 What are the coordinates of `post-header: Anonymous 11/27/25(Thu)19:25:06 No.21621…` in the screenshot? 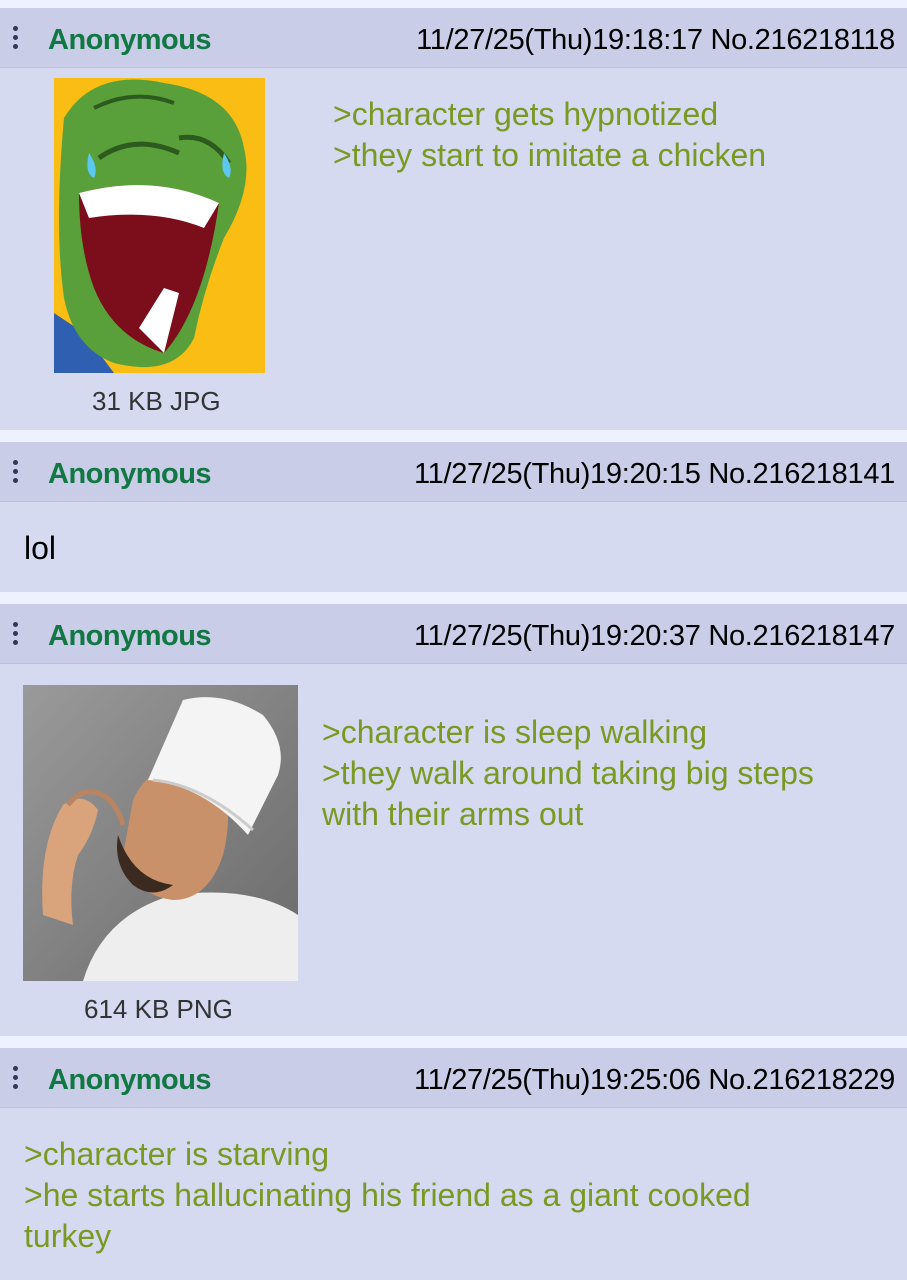 It's located at (453, 1078).